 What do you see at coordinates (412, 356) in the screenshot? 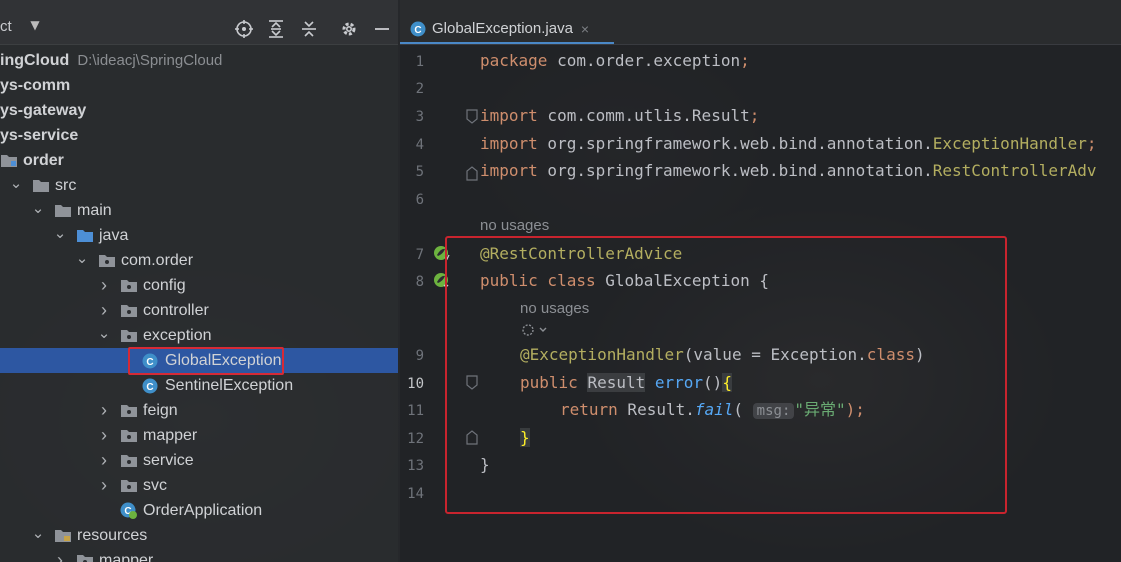
I see `line-number: 9` at bounding box center [412, 356].